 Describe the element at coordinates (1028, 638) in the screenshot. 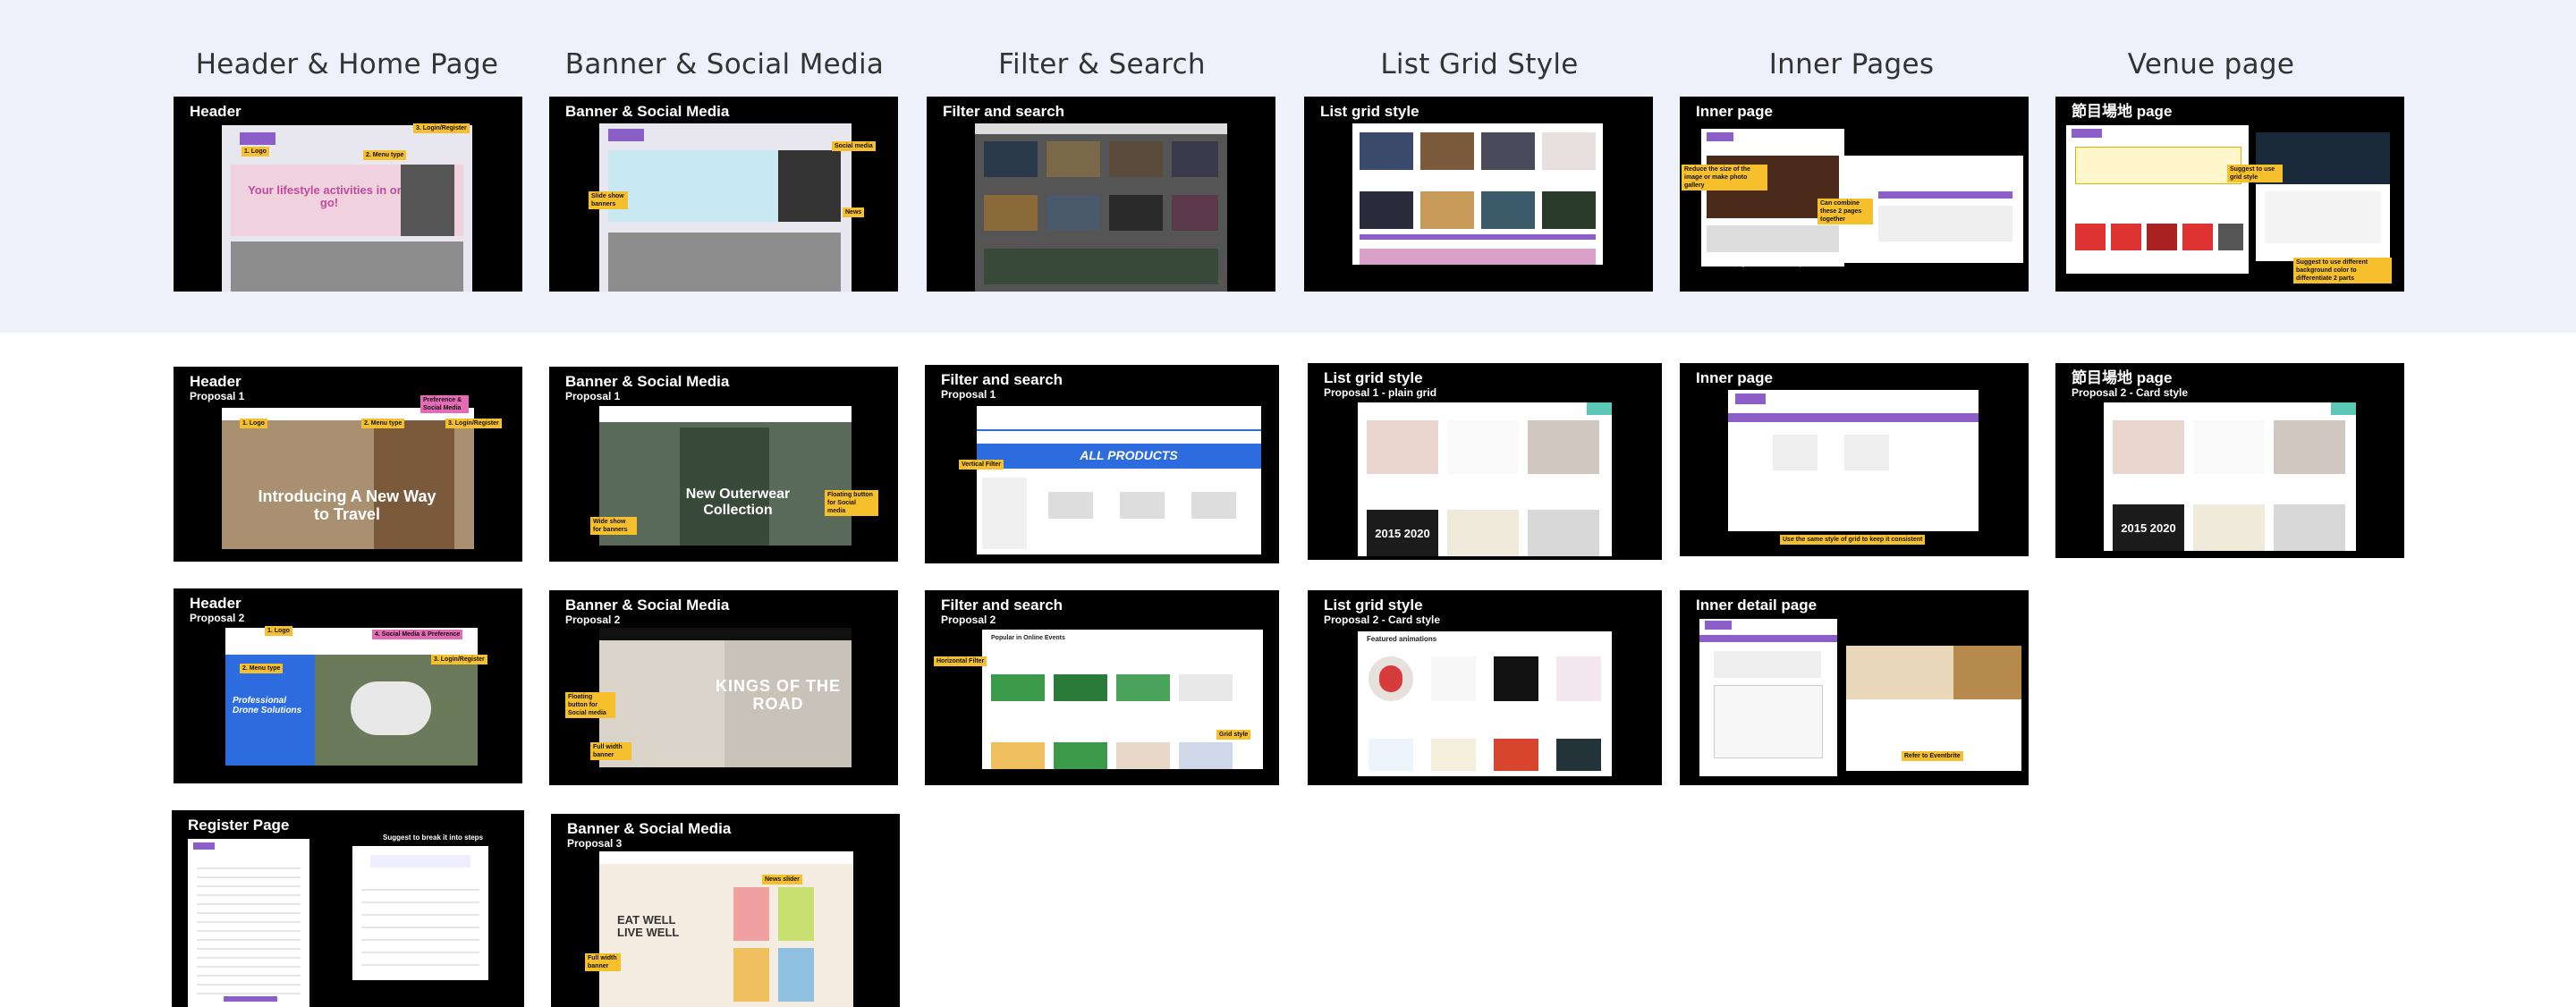

I see `hero-text: Popular in Online Events` at that location.